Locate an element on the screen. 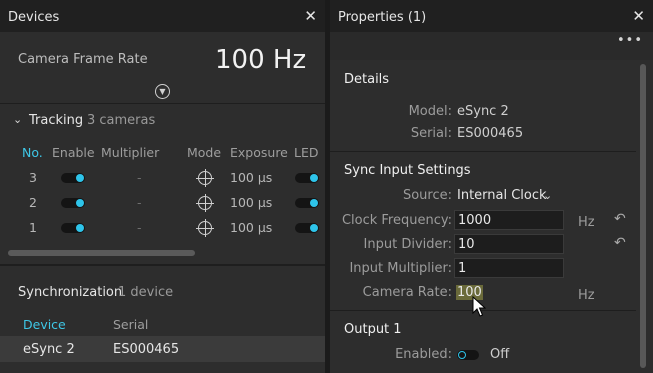 Image resolution: width=653 pixels, height=373 pixels. column-header-no: No. is located at coordinates (32, 152).